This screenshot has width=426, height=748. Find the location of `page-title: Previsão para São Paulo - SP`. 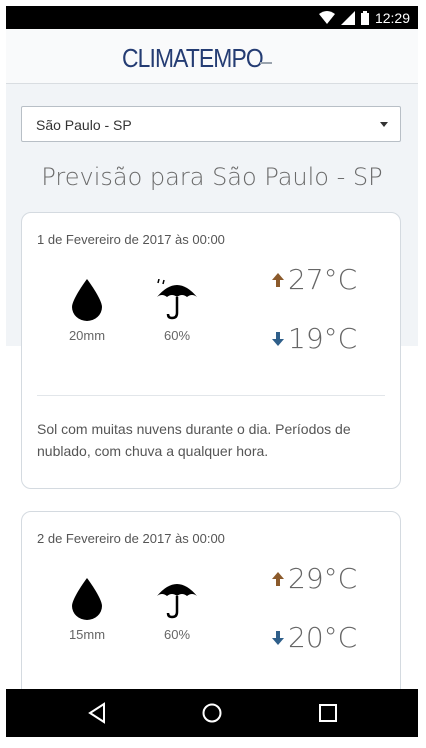

page-title: Previsão para São Paulo - SP is located at coordinates (212, 177).